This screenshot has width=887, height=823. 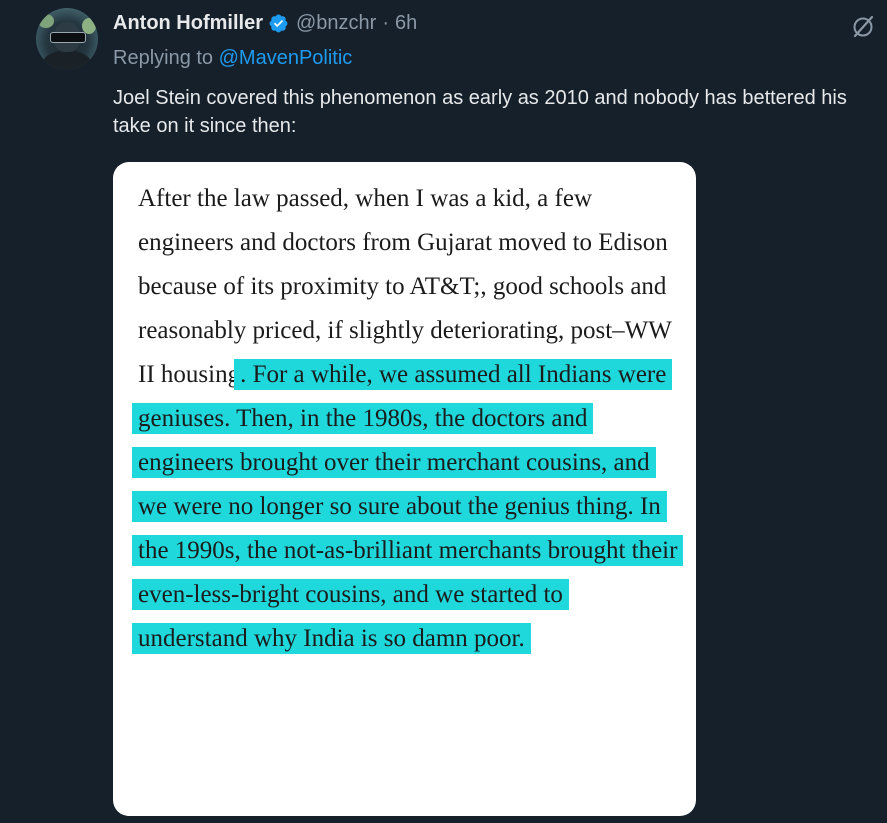 I want to click on avatar-glasses, so click(x=68, y=37).